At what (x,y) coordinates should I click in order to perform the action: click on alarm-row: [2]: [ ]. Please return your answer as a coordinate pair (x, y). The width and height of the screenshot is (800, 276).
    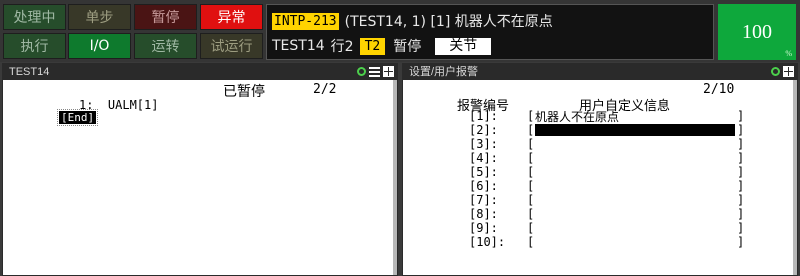
    Looking at the image, I should click on (609, 130).